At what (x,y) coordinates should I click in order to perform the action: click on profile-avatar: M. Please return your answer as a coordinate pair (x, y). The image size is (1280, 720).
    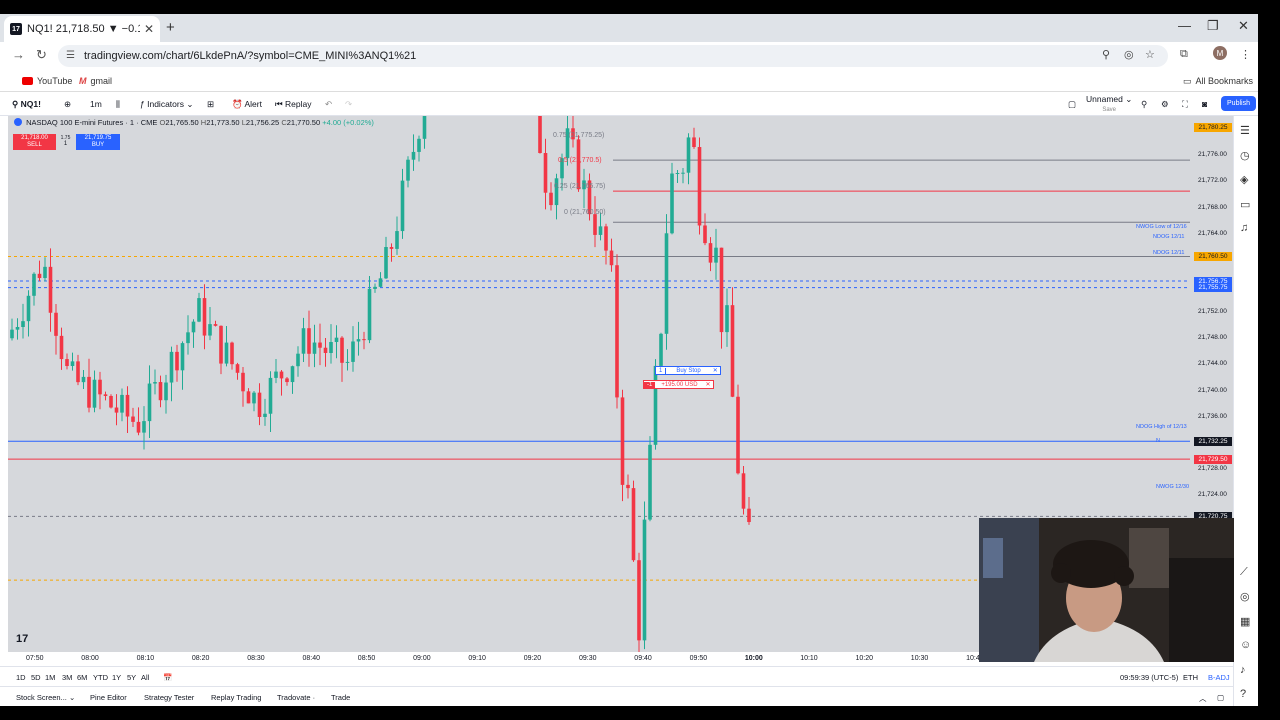
    Looking at the image, I should click on (1220, 53).